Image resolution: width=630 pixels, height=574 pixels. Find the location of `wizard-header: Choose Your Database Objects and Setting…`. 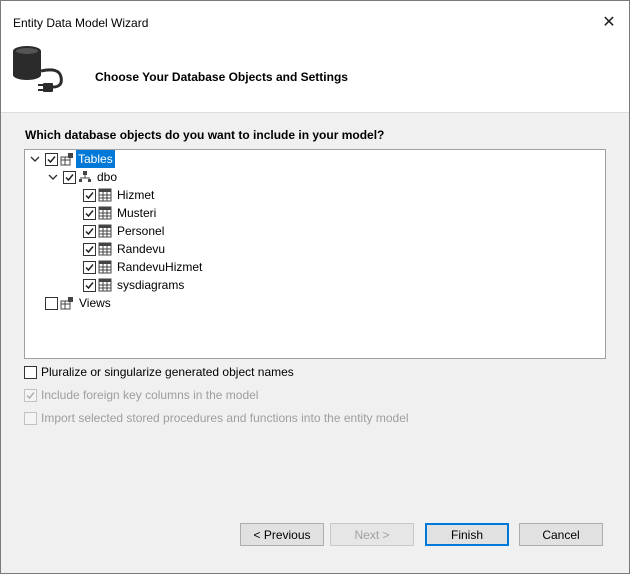

wizard-header: Choose Your Database Objects and Setting… is located at coordinates (315, 79).